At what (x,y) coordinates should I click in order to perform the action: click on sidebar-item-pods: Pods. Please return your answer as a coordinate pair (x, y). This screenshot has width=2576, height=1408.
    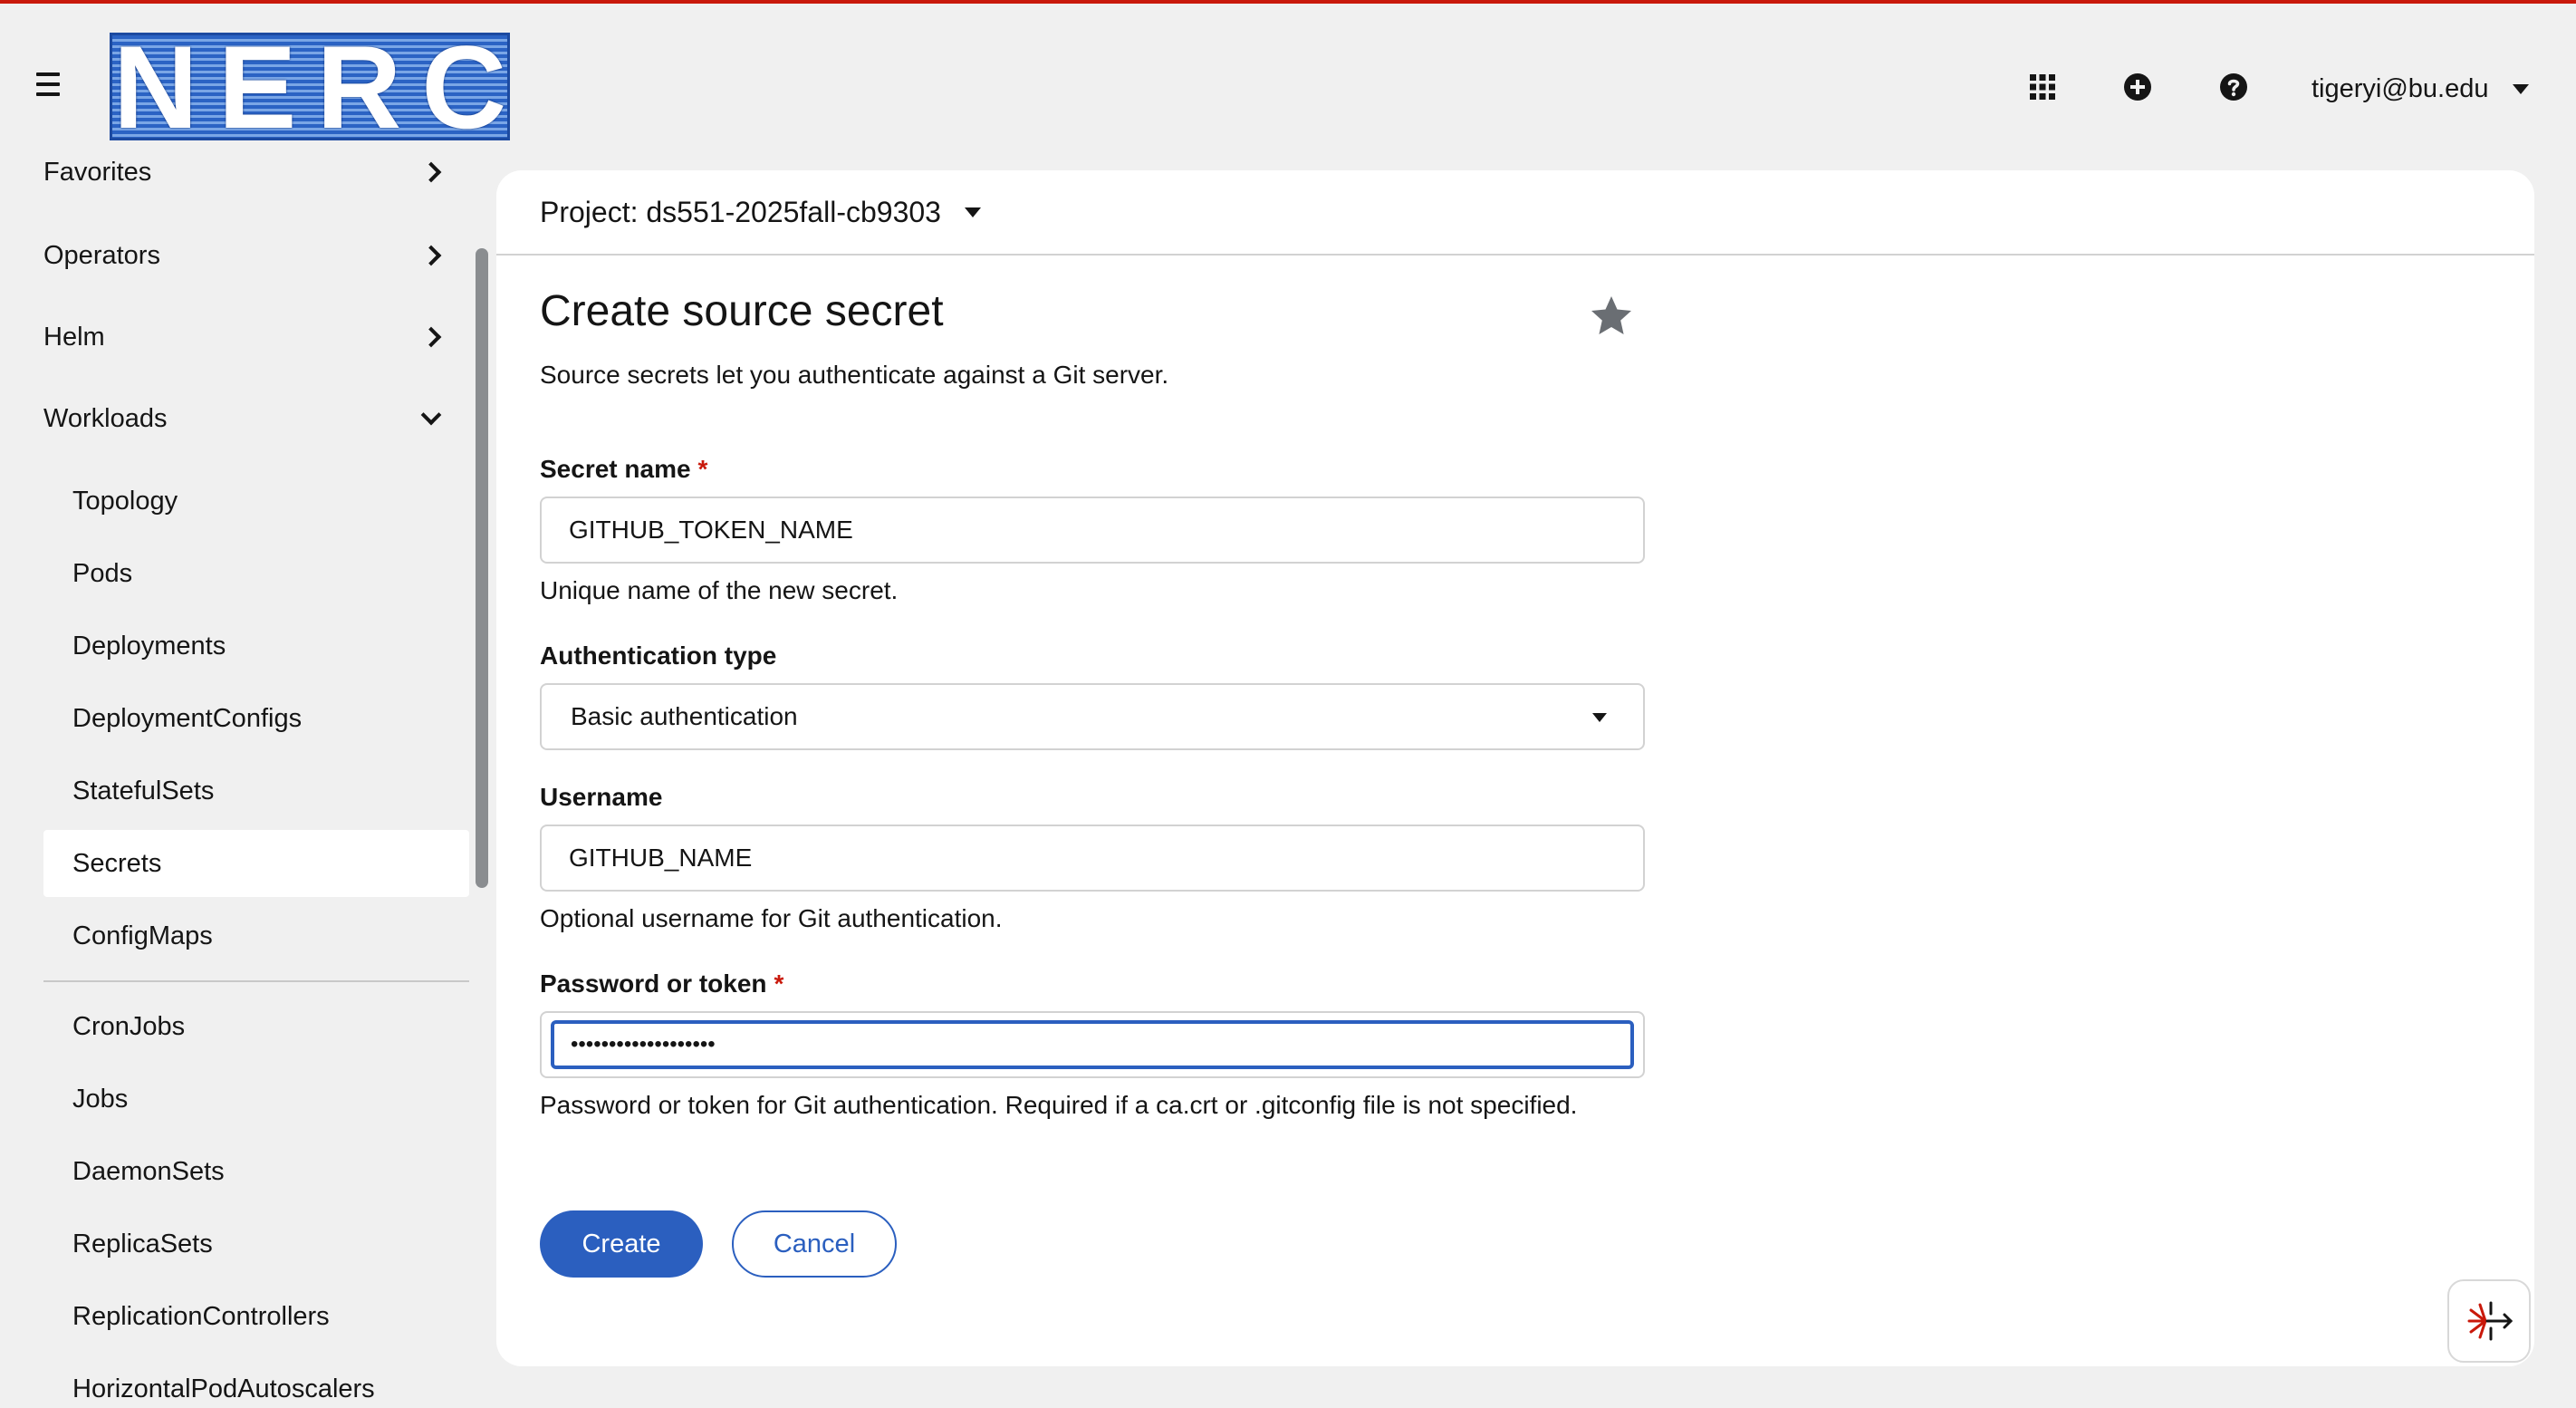
    Looking at the image, I should click on (256, 573).